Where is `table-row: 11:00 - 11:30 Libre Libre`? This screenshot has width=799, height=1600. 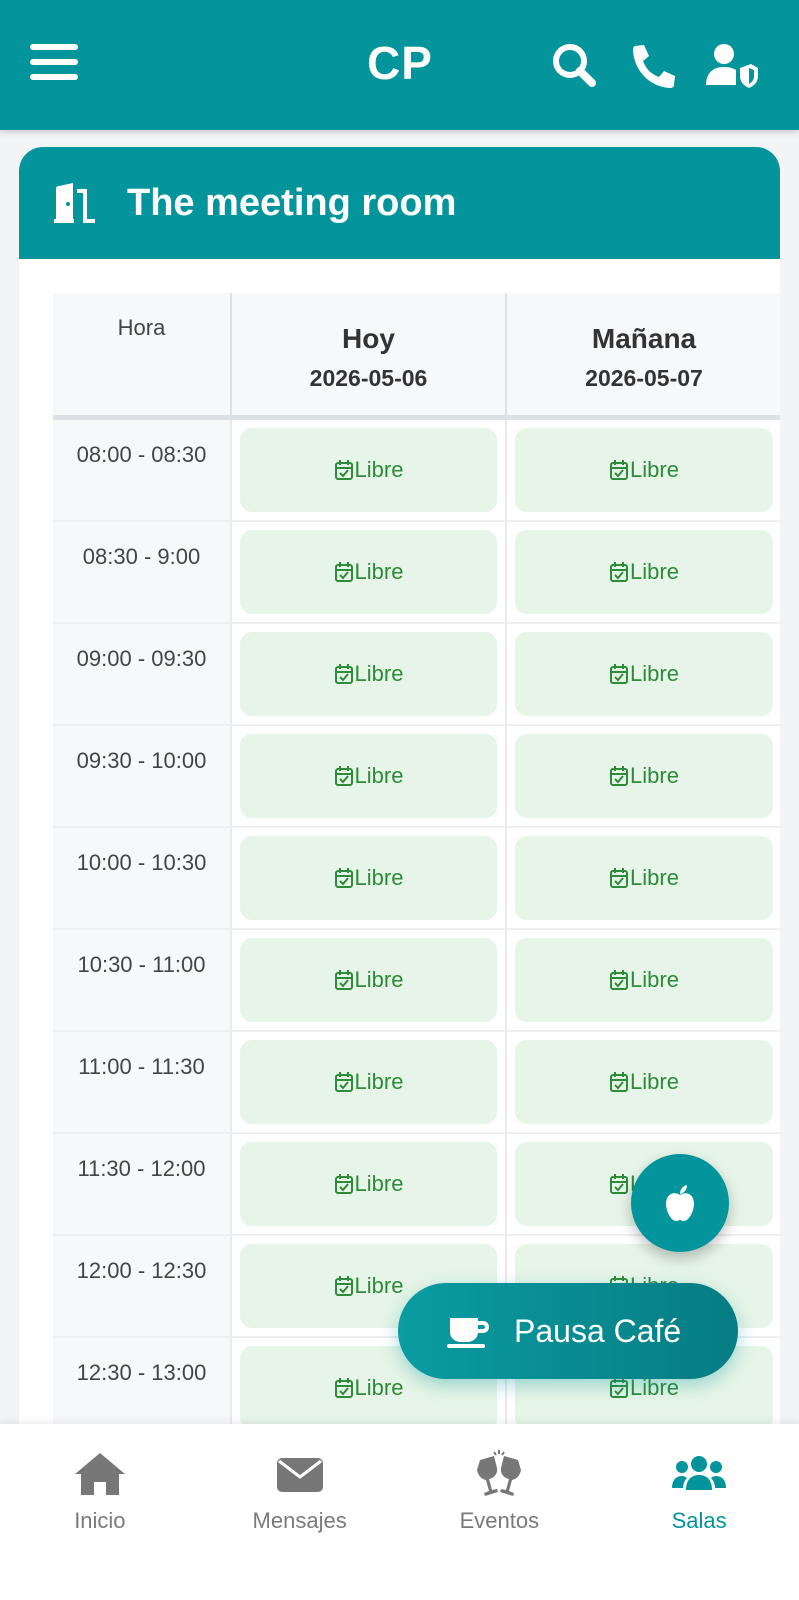
table-row: 11:00 - 11:30 Libre Libre is located at coordinates (416, 1082).